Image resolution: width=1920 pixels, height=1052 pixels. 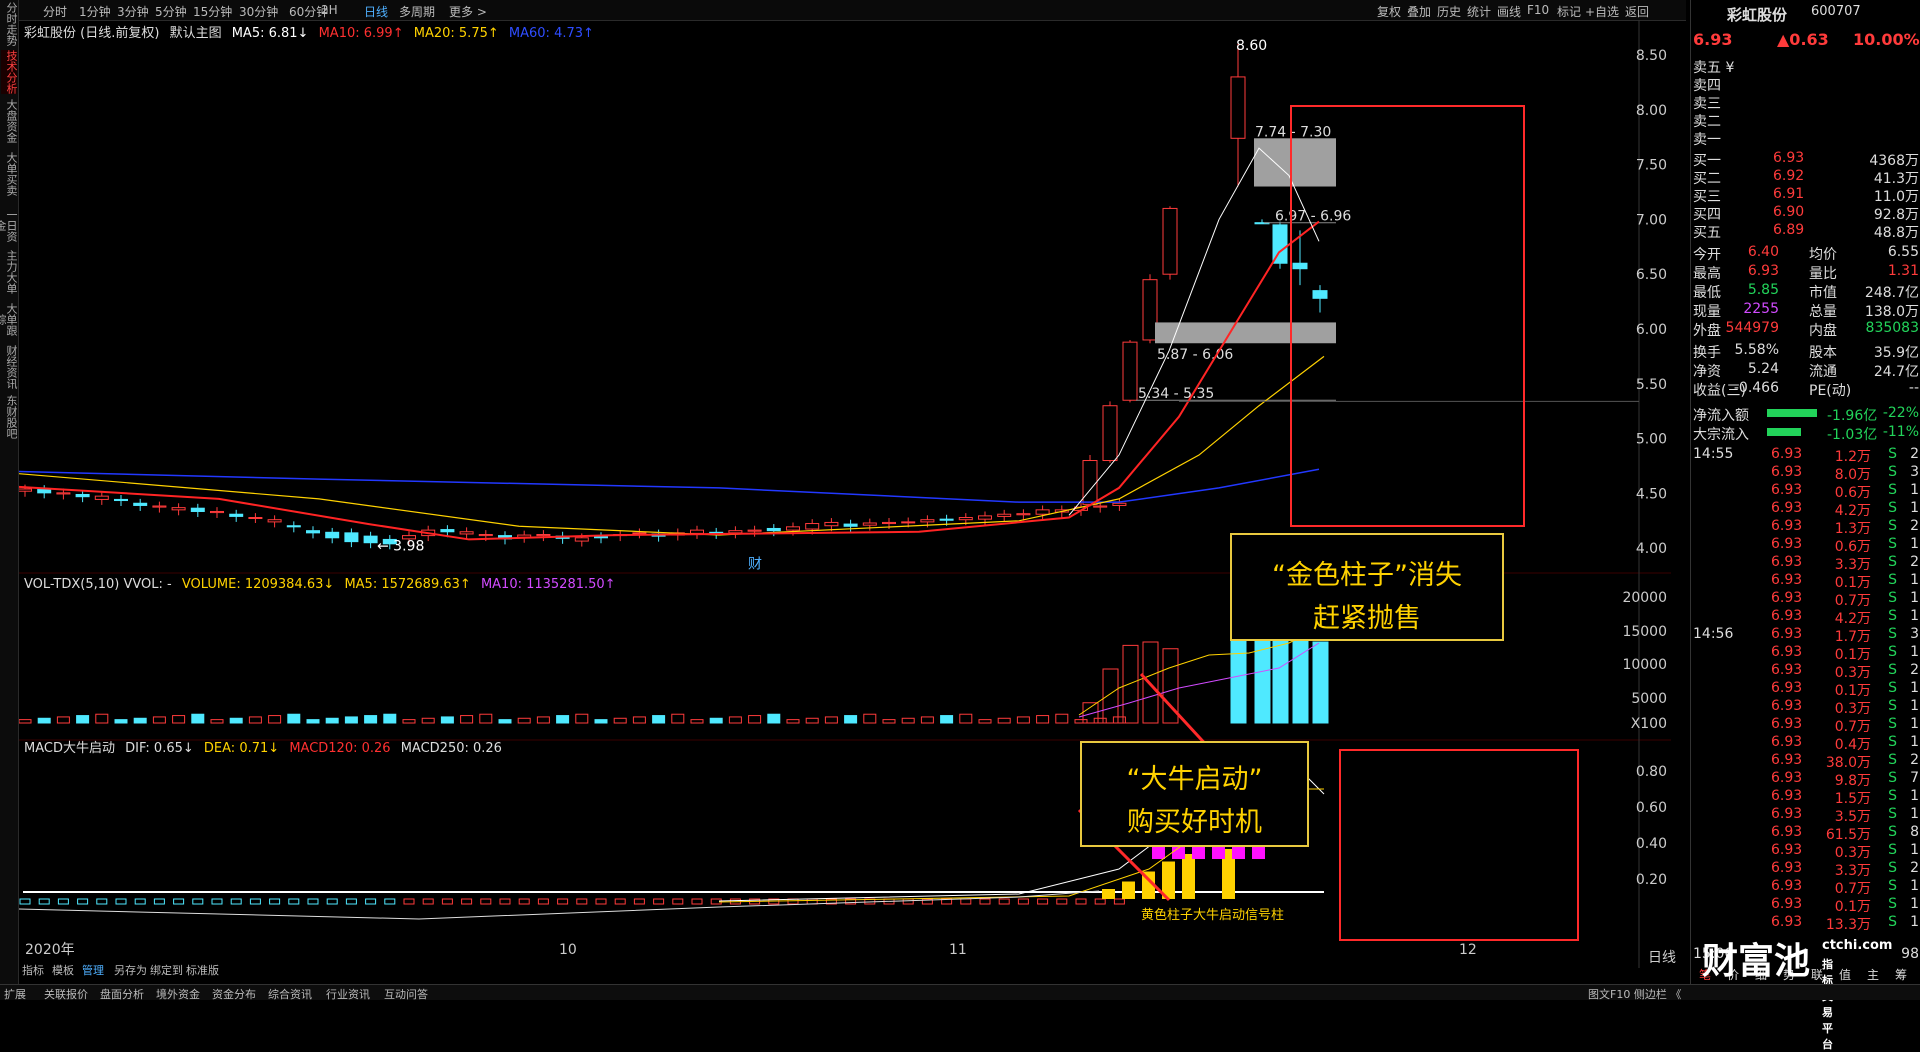 I want to click on x-axis-label: 11, so click(x=958, y=950).